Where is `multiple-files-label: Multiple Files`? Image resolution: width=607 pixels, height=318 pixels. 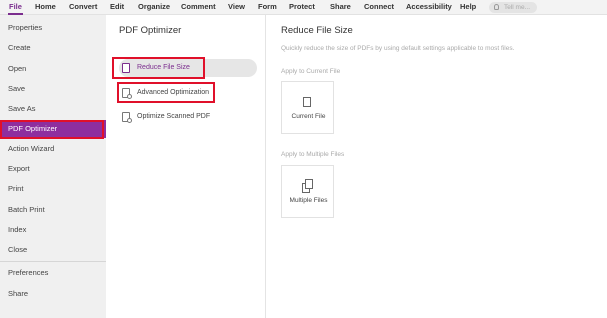 multiple-files-label: Multiple Files is located at coordinates (308, 200).